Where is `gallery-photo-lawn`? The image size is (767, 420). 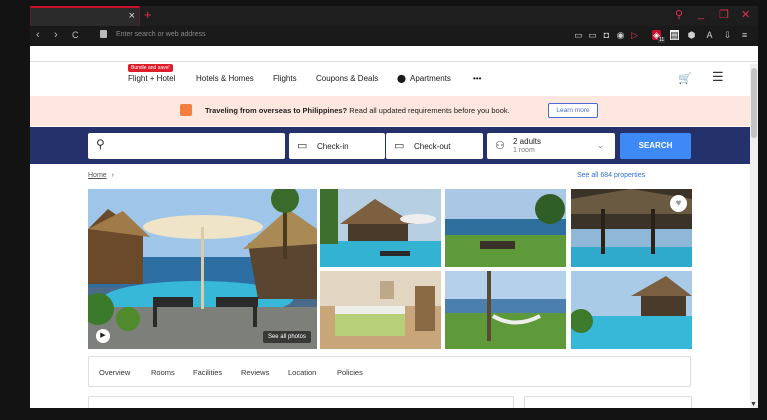
gallery-photo-lawn is located at coordinates (505, 228).